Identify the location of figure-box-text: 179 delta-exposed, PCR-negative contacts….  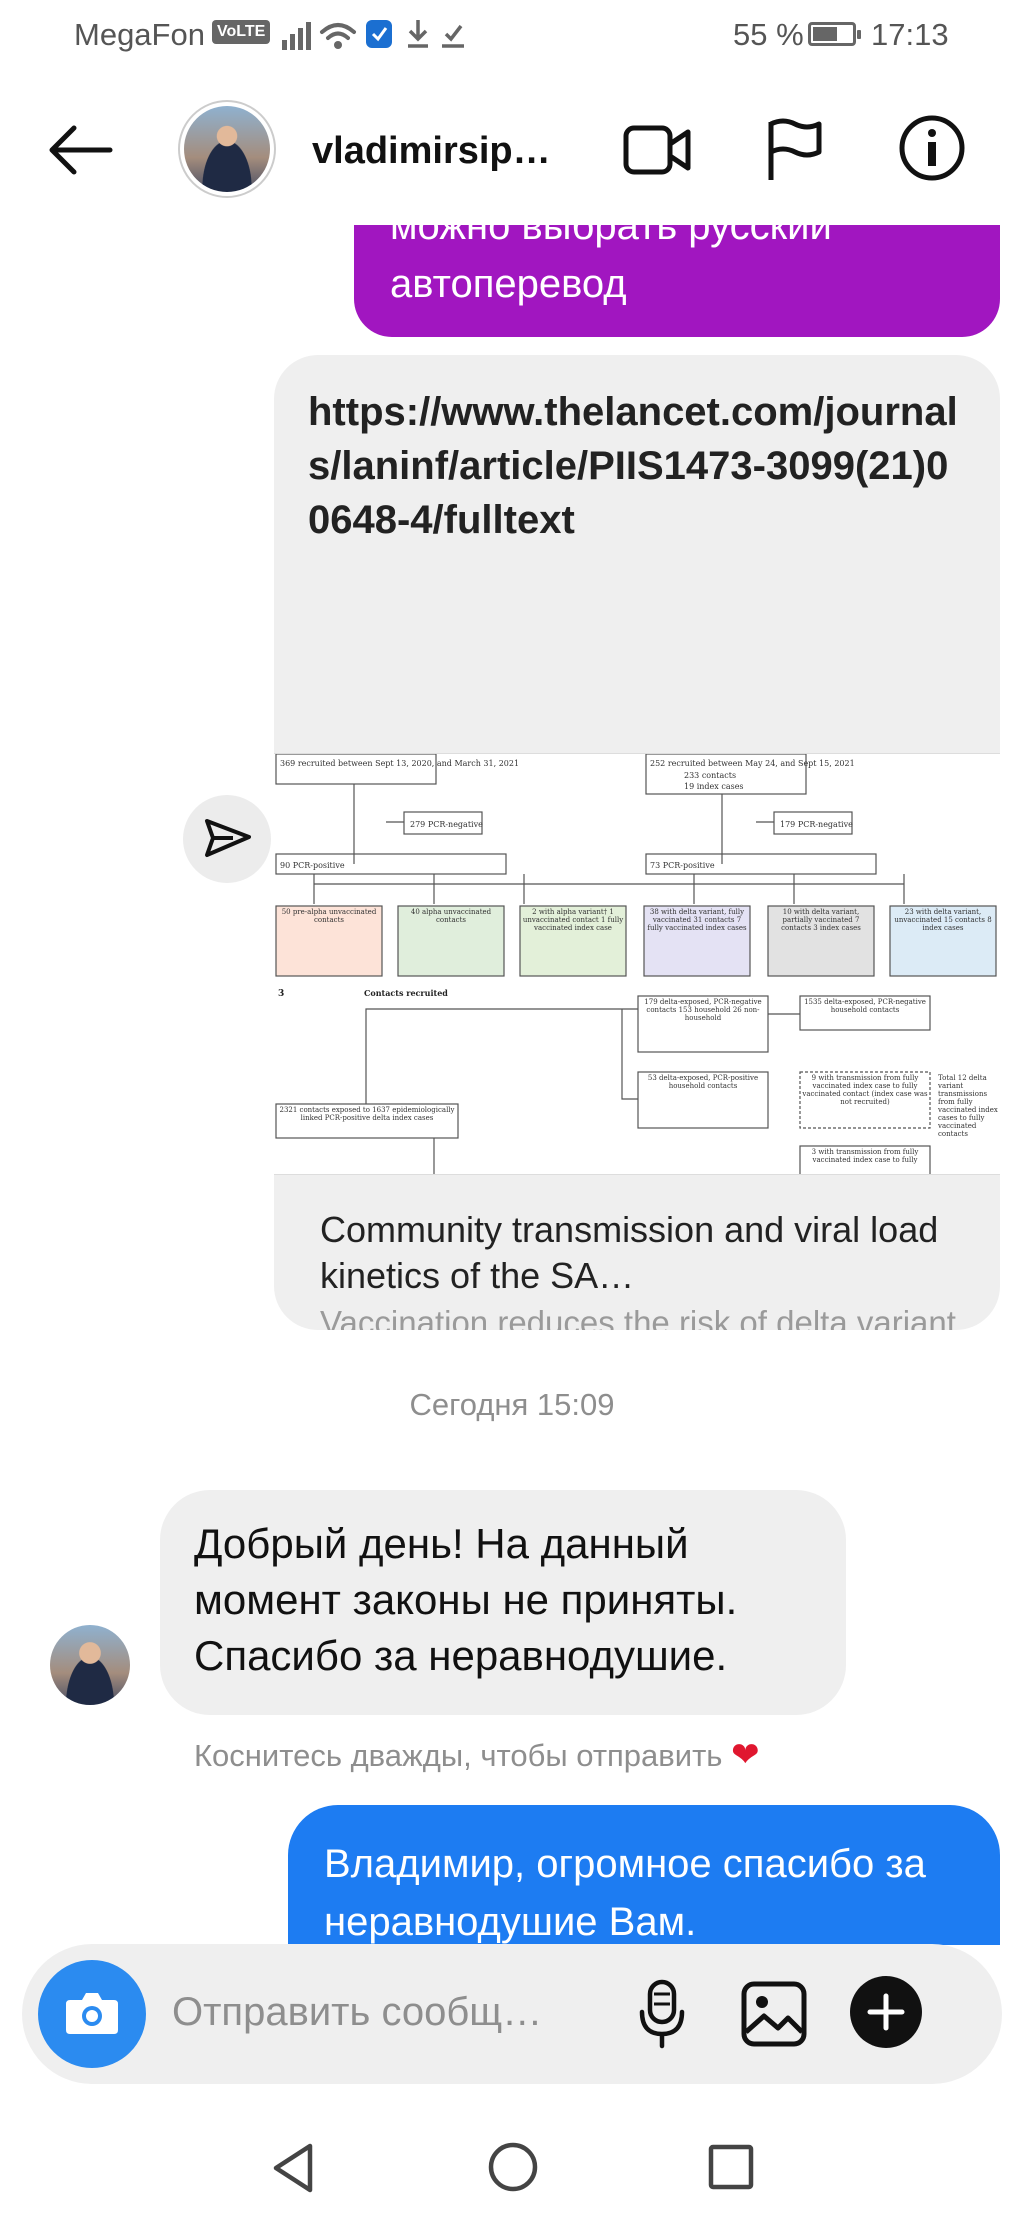
(703, 1010).